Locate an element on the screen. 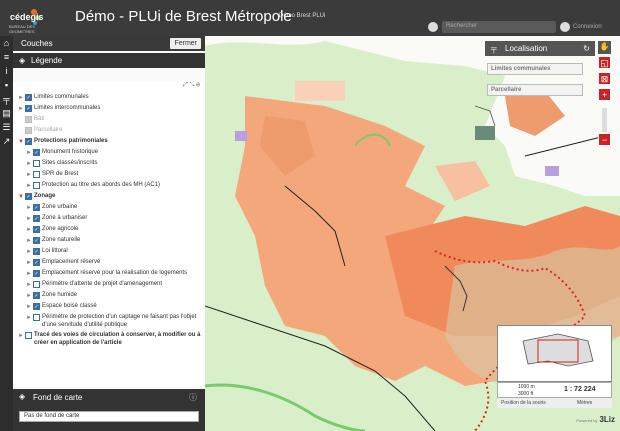 The width and height of the screenshot is (620, 431). home-icon: ⌂ is located at coordinates (6, 43).